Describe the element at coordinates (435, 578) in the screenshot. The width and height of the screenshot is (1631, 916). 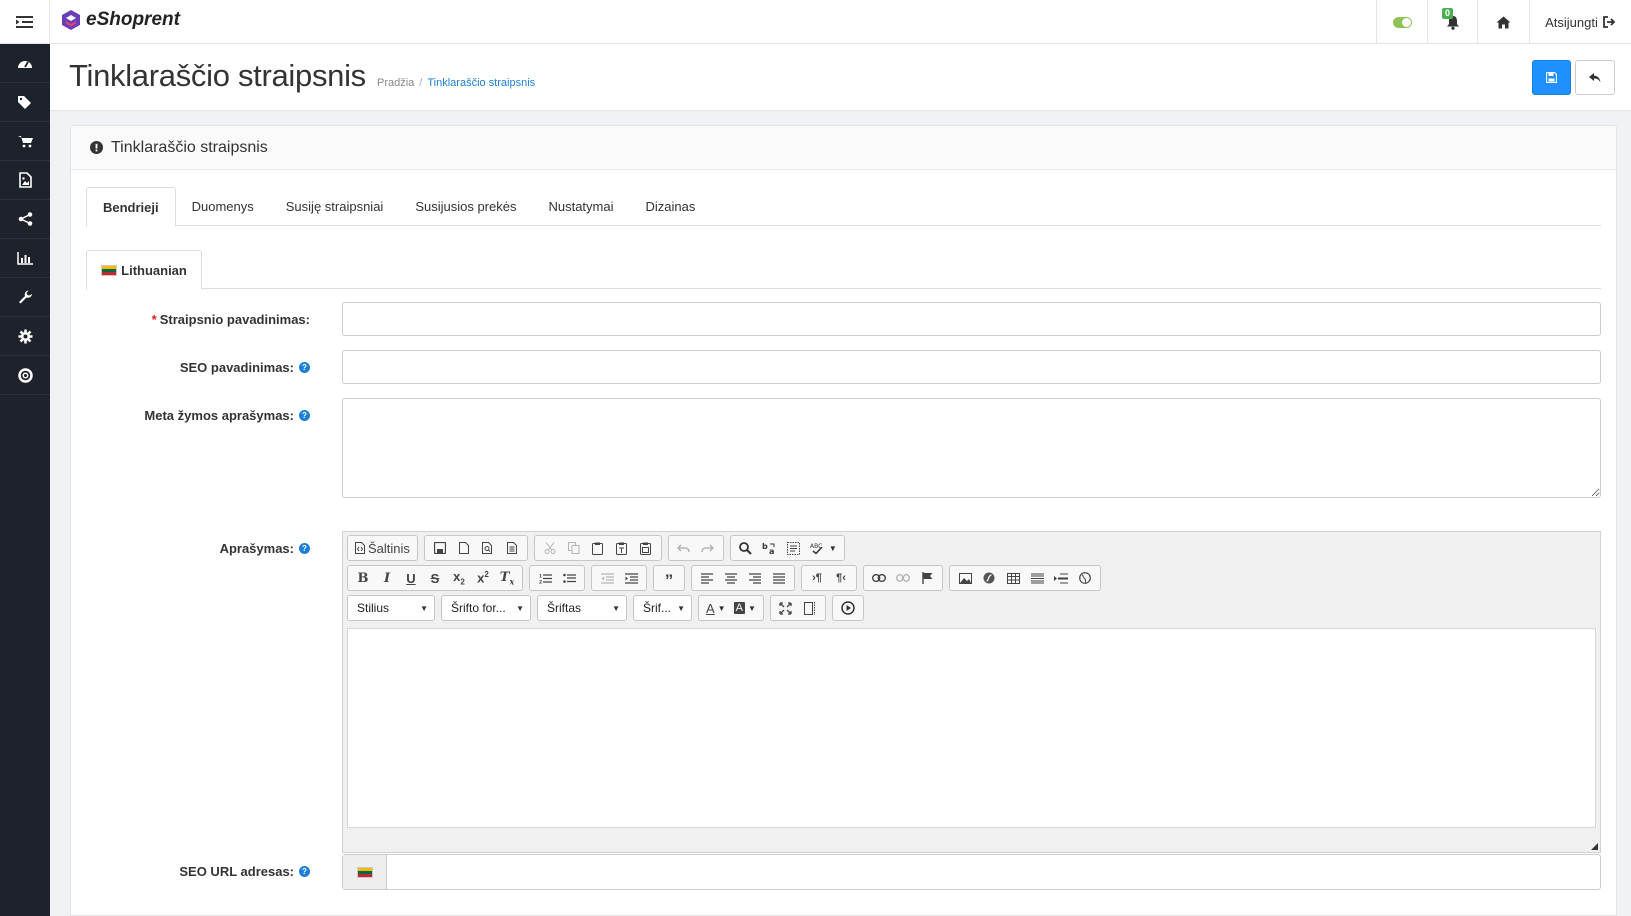
I see `strikethrough-button: S` at that location.